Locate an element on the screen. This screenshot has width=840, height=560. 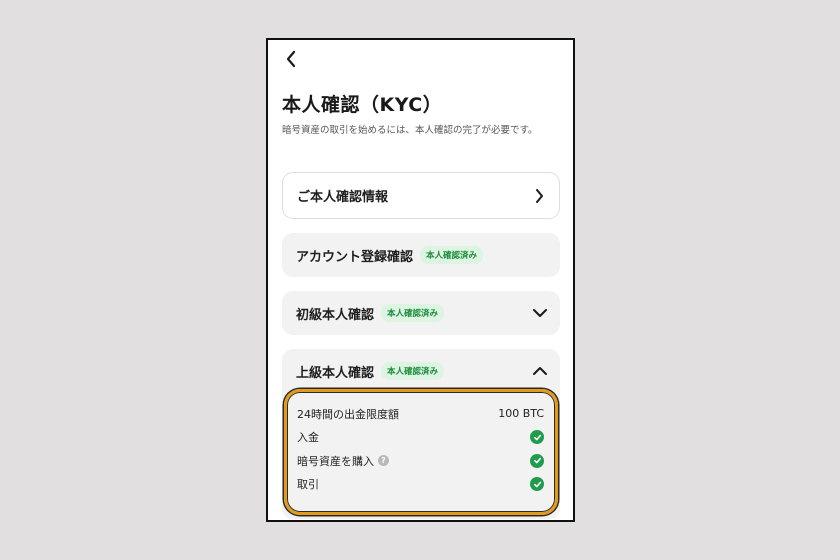
withdrawal-limit-value: 100 BTC is located at coordinates (521, 414).